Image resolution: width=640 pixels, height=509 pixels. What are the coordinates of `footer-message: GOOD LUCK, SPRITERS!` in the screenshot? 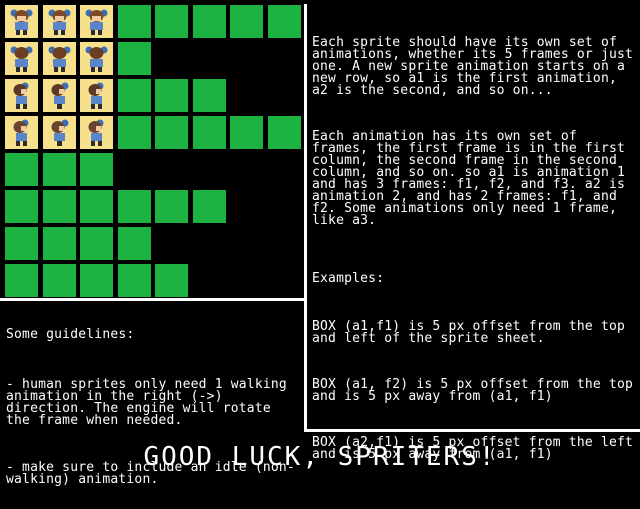 It's located at (320, 457).